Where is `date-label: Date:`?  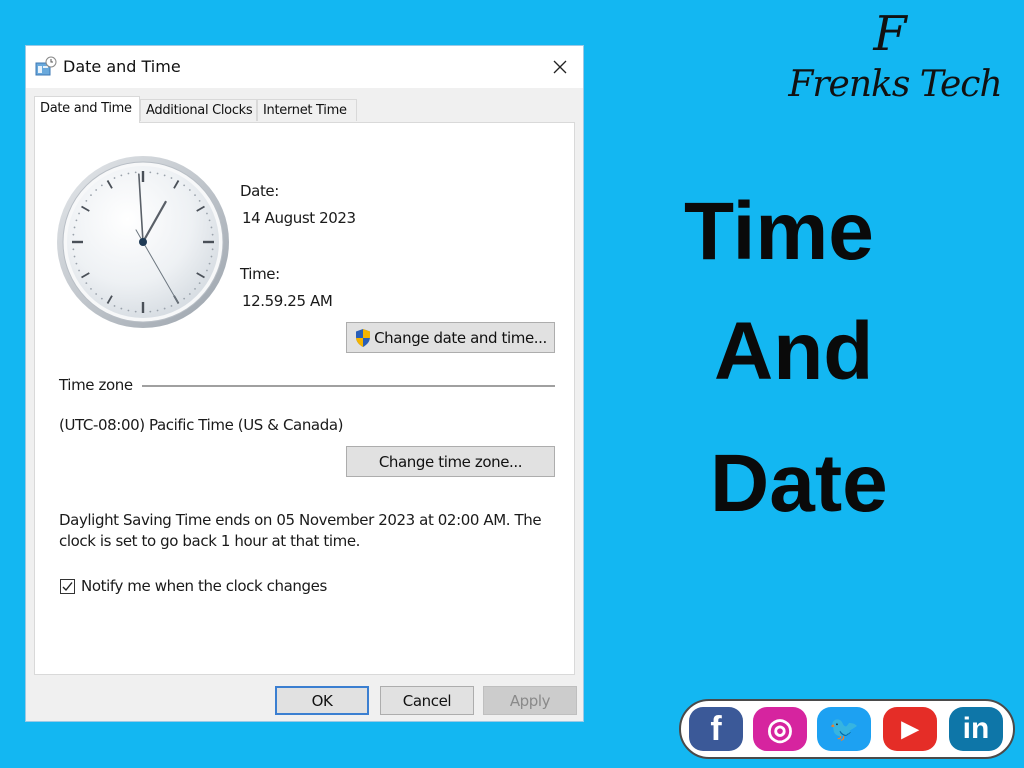 date-label: Date: is located at coordinates (259, 191).